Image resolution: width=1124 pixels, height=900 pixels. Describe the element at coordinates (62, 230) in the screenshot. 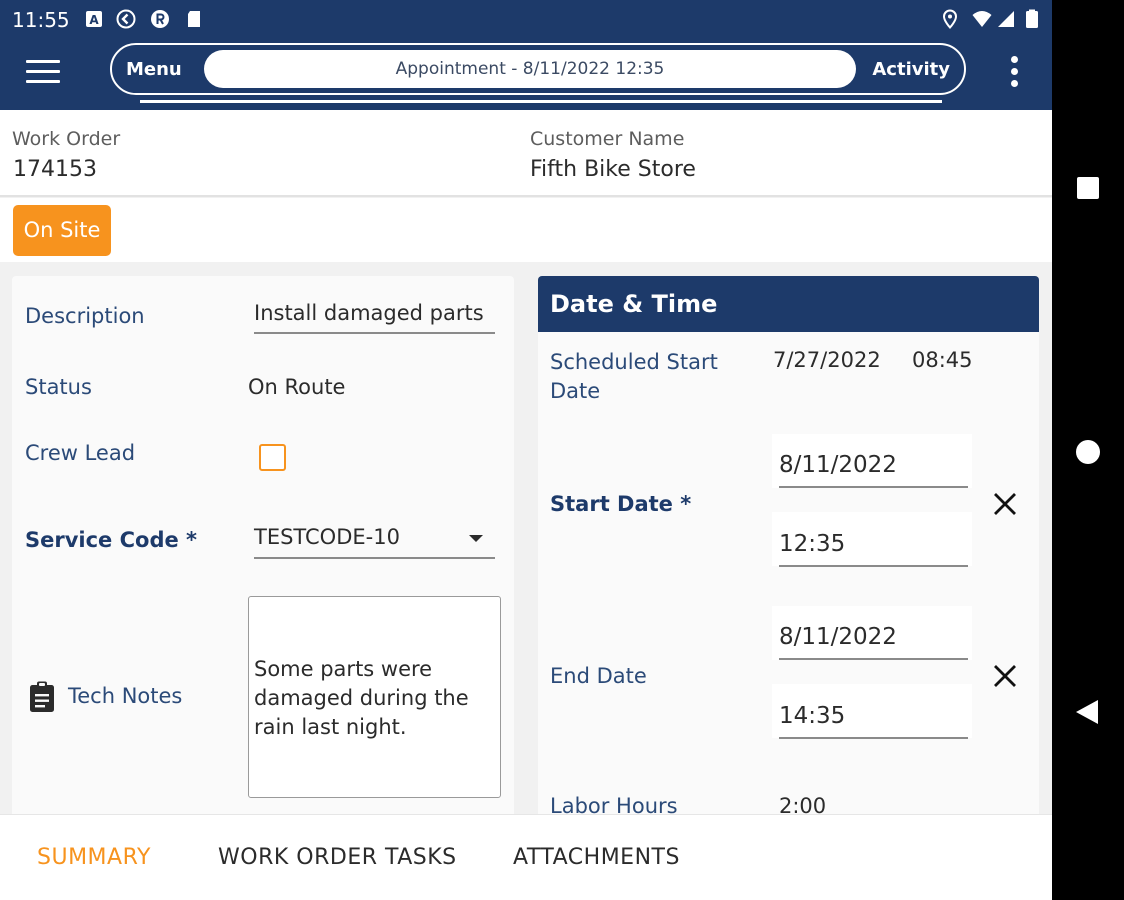

I see `on-site-button: On Site` at that location.